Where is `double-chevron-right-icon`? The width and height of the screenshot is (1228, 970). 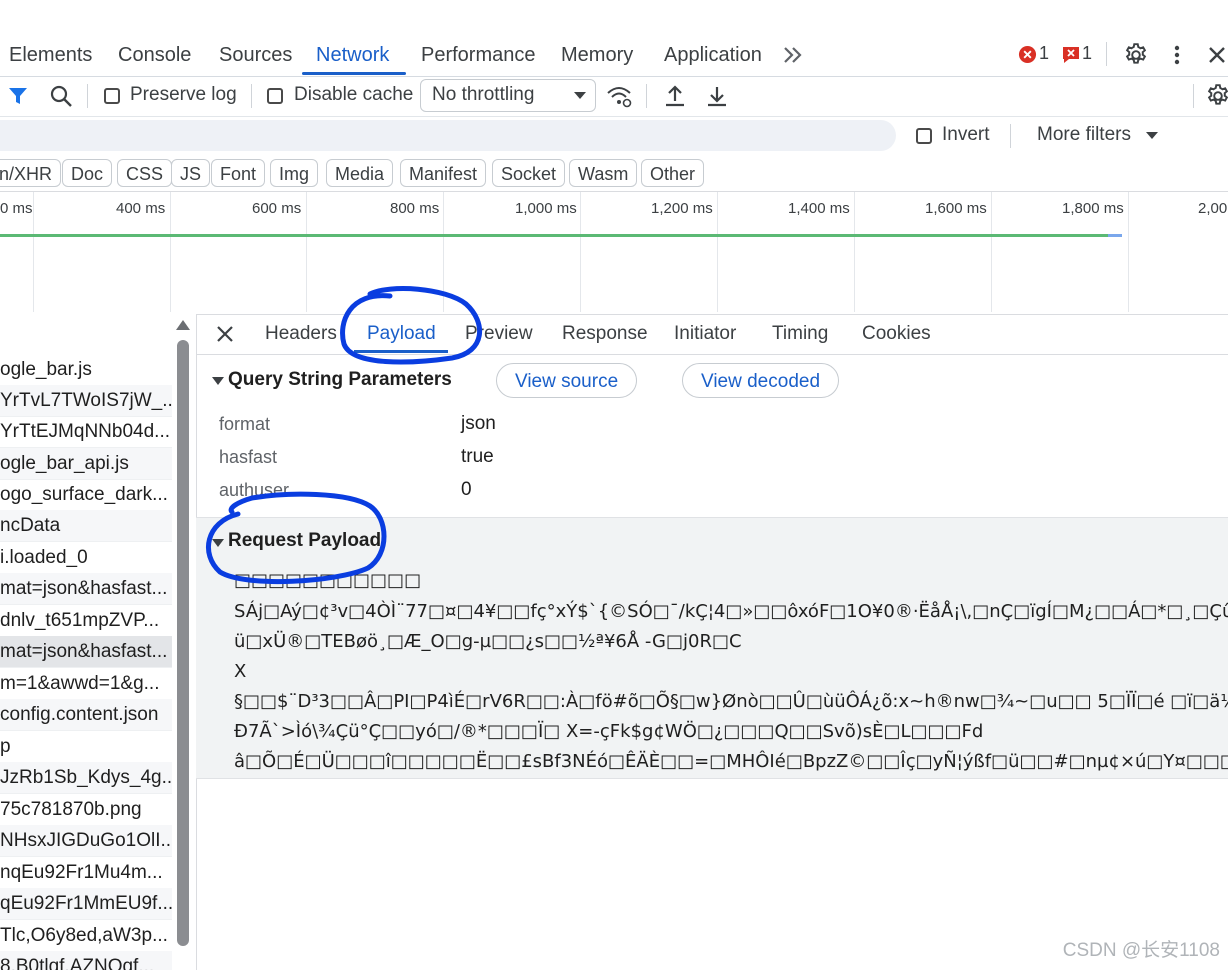 double-chevron-right-icon is located at coordinates (793, 55).